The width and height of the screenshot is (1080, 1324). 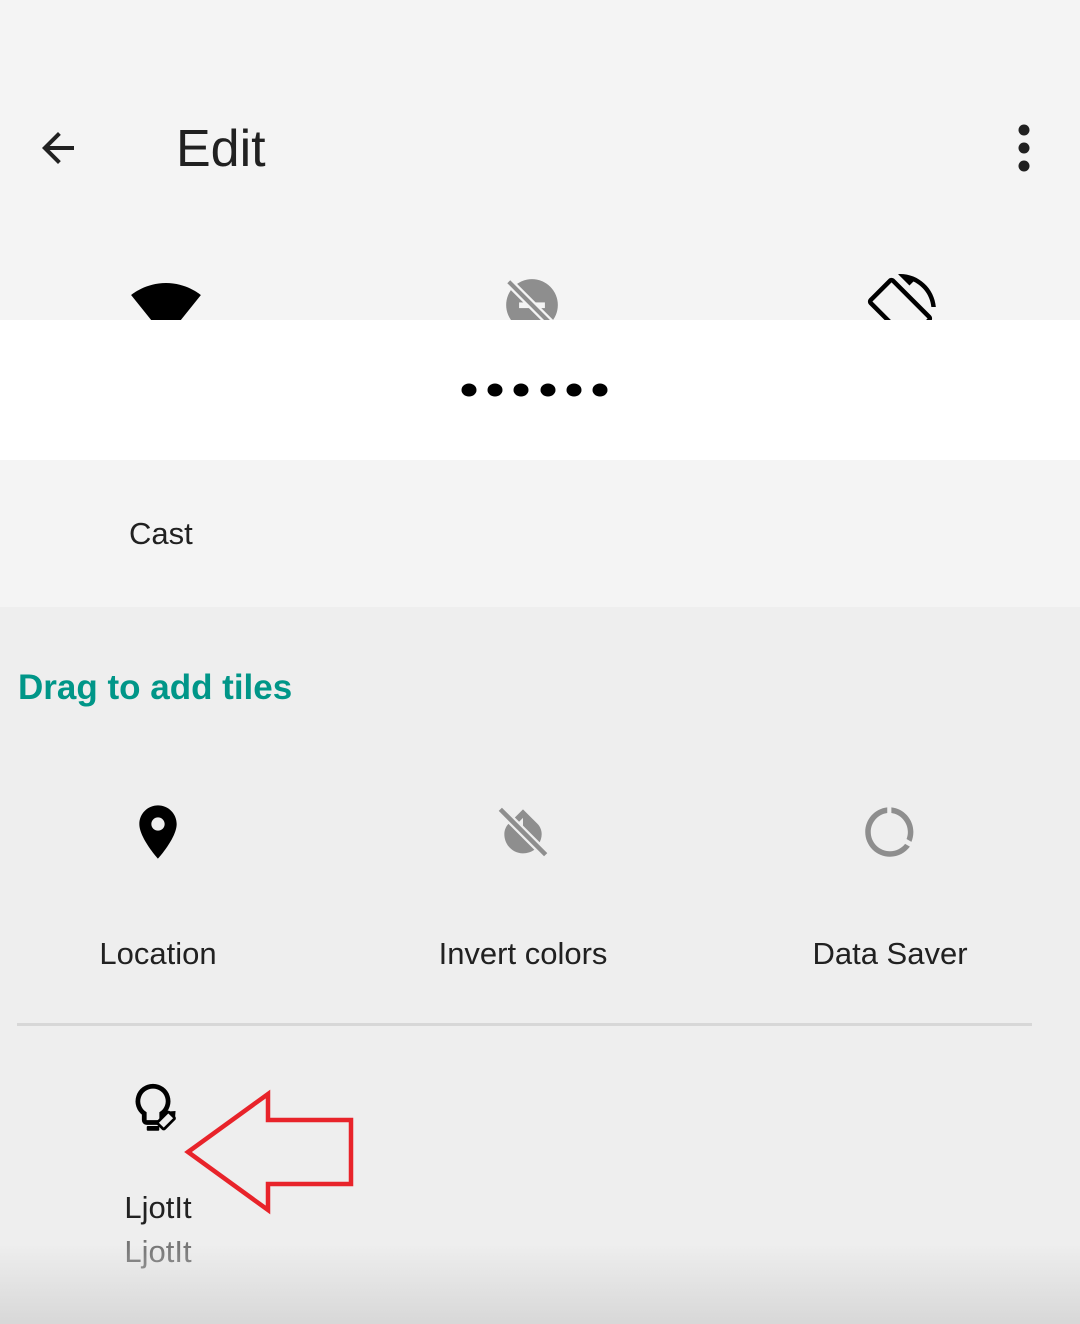 I want to click on cast-tile-label: Cast, so click(x=161, y=534).